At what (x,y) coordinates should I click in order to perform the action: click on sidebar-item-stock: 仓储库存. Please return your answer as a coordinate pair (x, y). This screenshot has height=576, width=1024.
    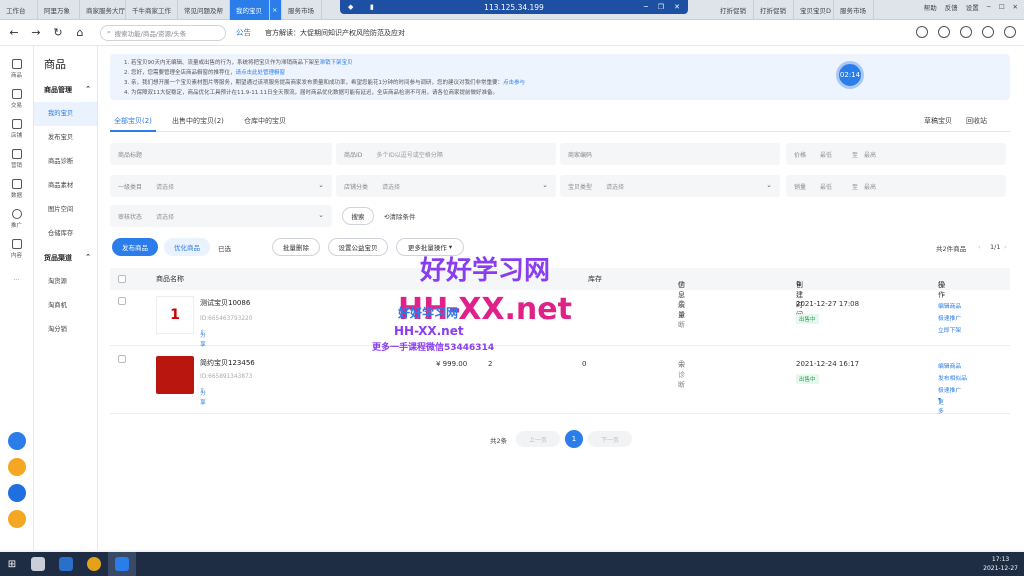
    Looking at the image, I should click on (65, 234).